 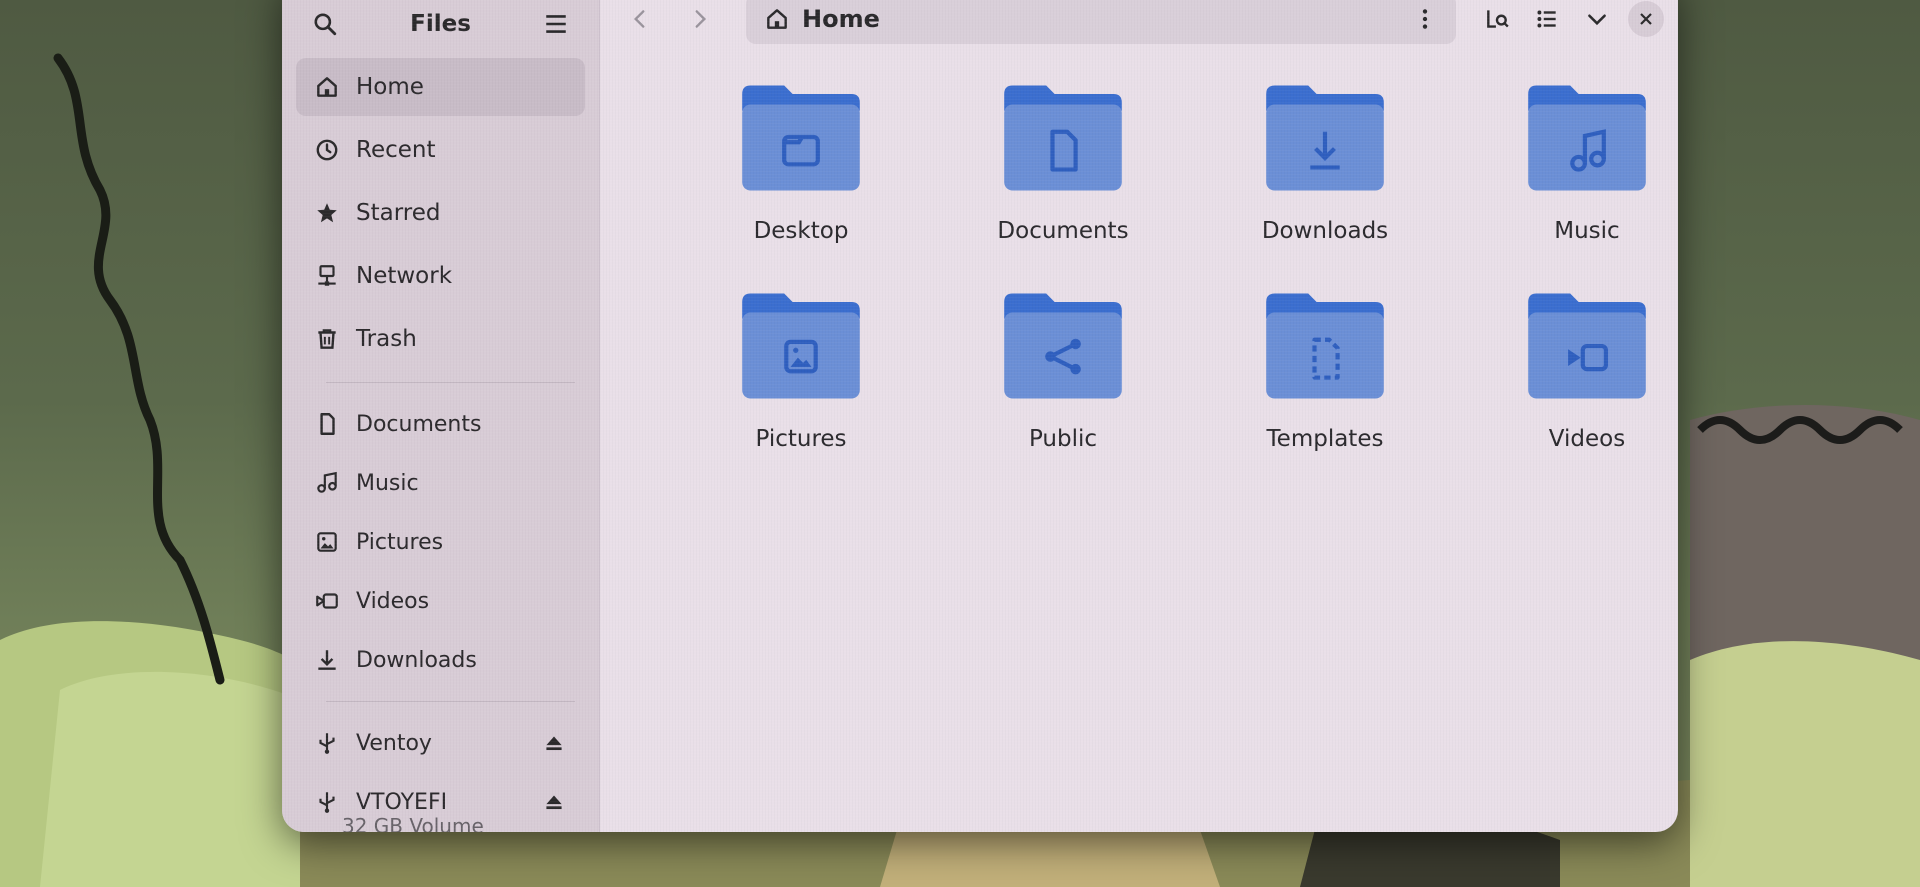 I want to click on folder-label: Documents, so click(x=1063, y=231).